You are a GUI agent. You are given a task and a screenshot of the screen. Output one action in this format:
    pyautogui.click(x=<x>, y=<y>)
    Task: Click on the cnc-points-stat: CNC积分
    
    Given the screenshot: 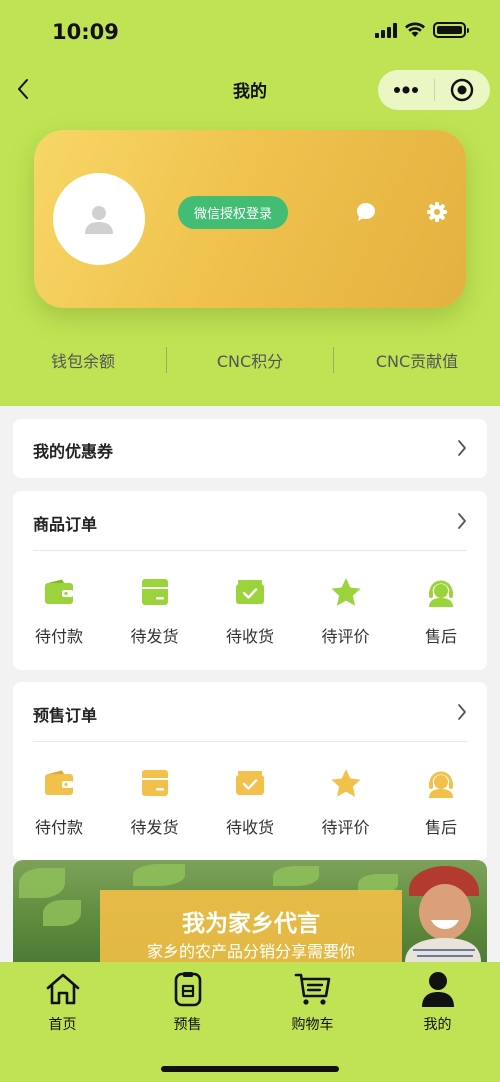 What is the action you would take?
    pyautogui.click(x=250, y=360)
    